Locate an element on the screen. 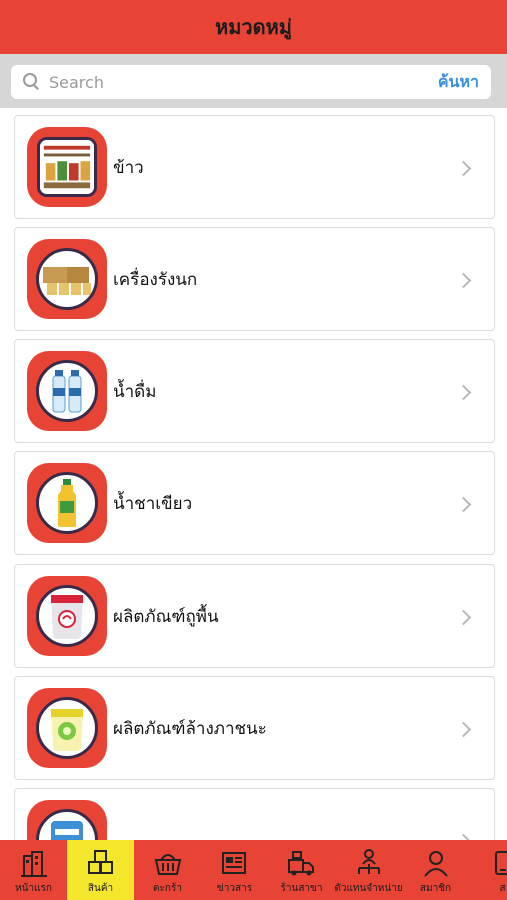  home-icon is located at coordinates (33, 864).